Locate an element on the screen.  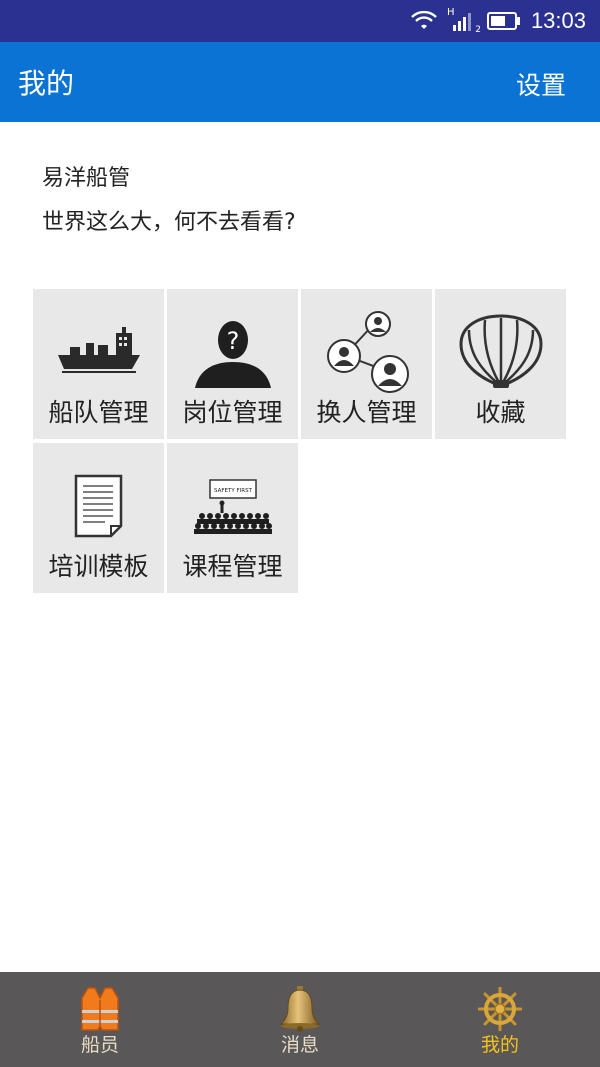
tile-training-templates: 培训模板 is located at coordinates (98, 518).